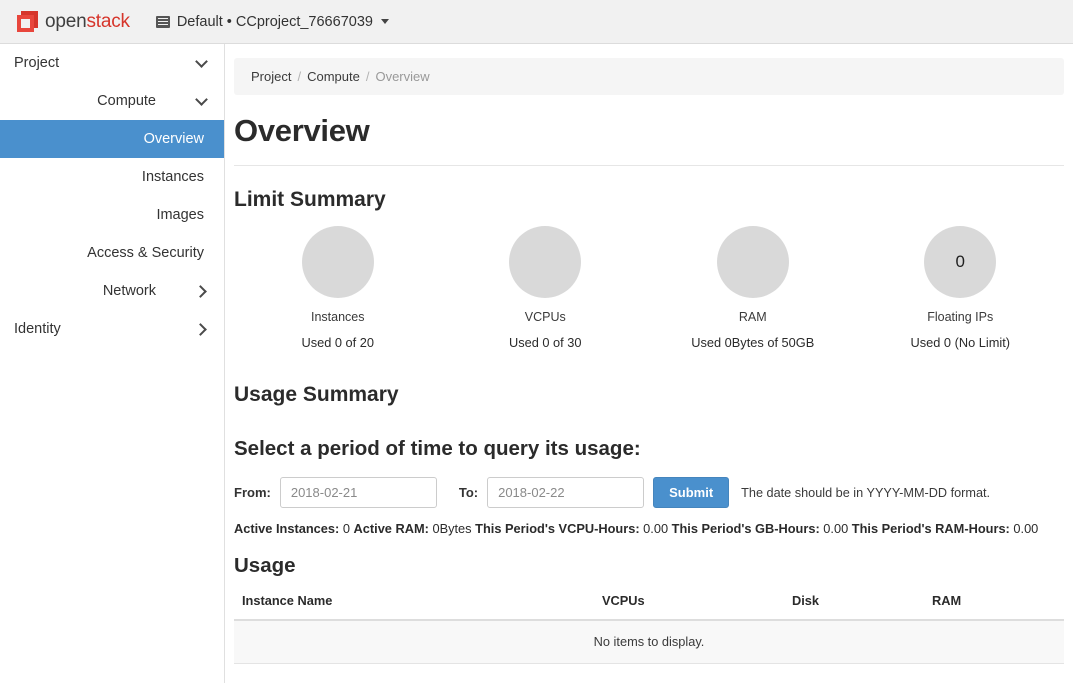  I want to click on openstack-logo: openstack, so click(73, 22).